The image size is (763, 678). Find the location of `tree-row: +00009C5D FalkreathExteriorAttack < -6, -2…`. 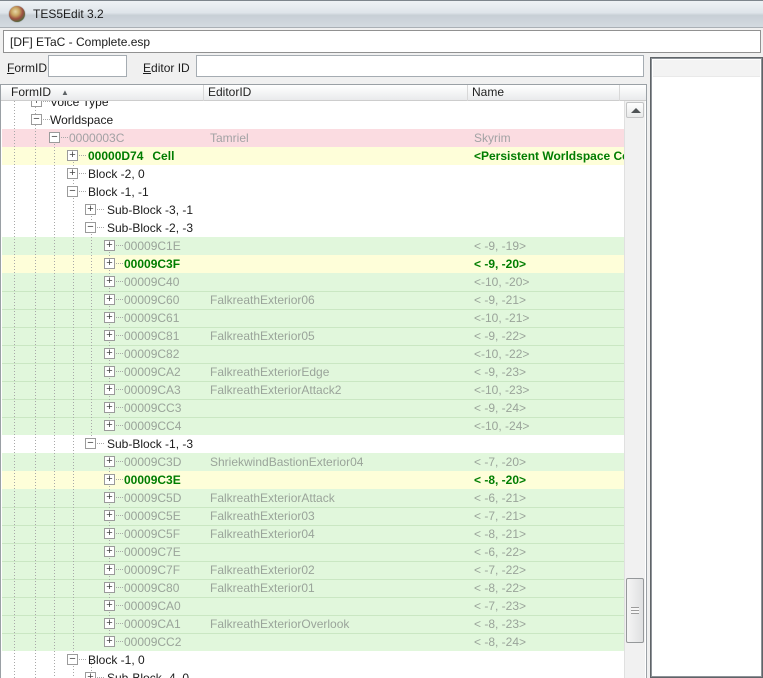

tree-row: +00009C5D FalkreathExteriorAttack < -6, -2… is located at coordinates (313, 498).